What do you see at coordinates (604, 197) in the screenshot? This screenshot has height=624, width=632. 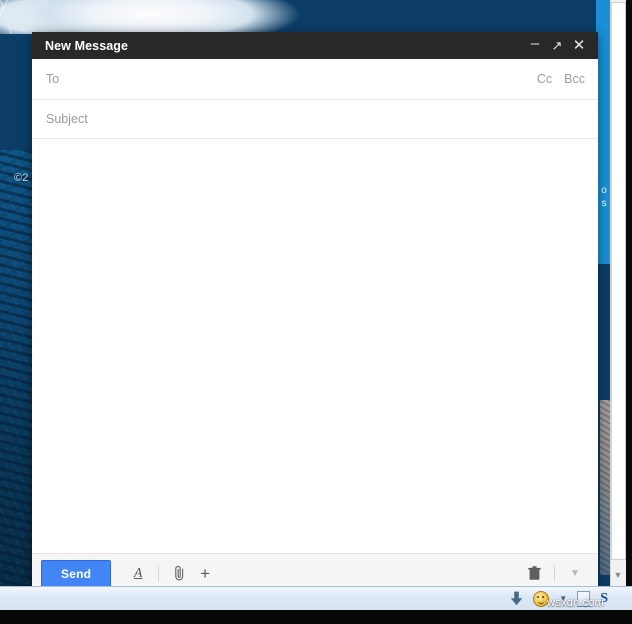 I see `background-page-sidebar-text: o s` at bounding box center [604, 197].